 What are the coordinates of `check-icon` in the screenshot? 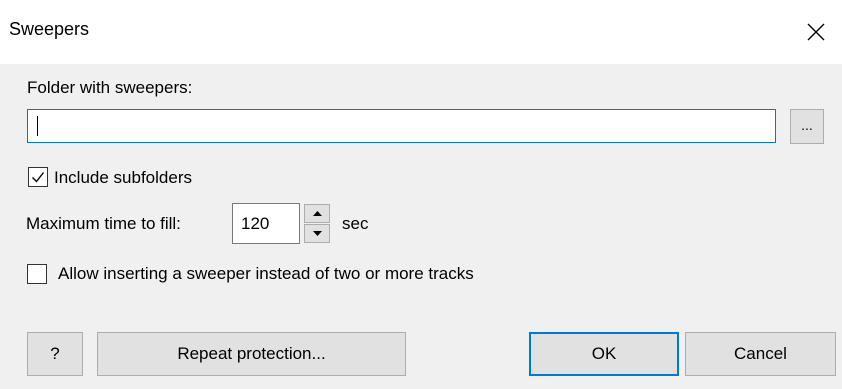 It's located at (38, 177).